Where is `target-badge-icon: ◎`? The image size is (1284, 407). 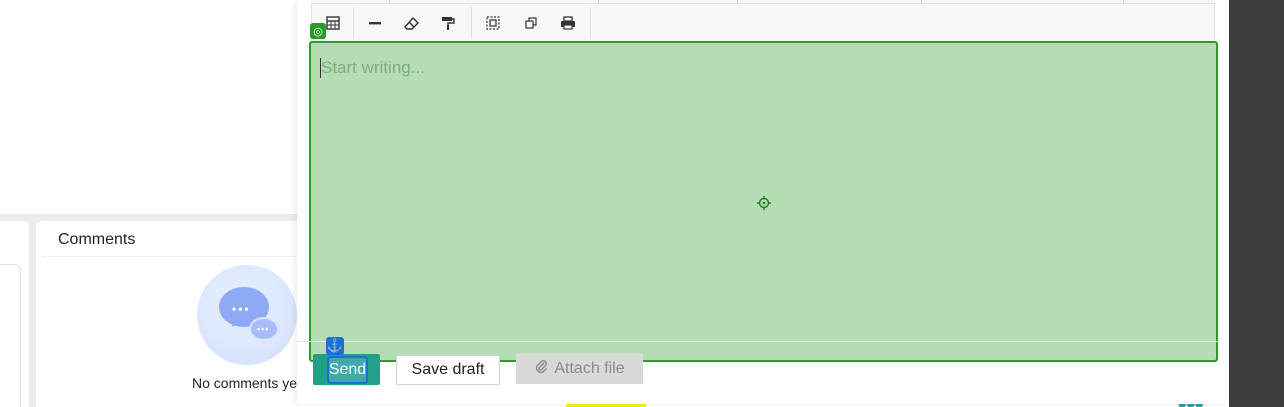
target-badge-icon: ◎ is located at coordinates (318, 31).